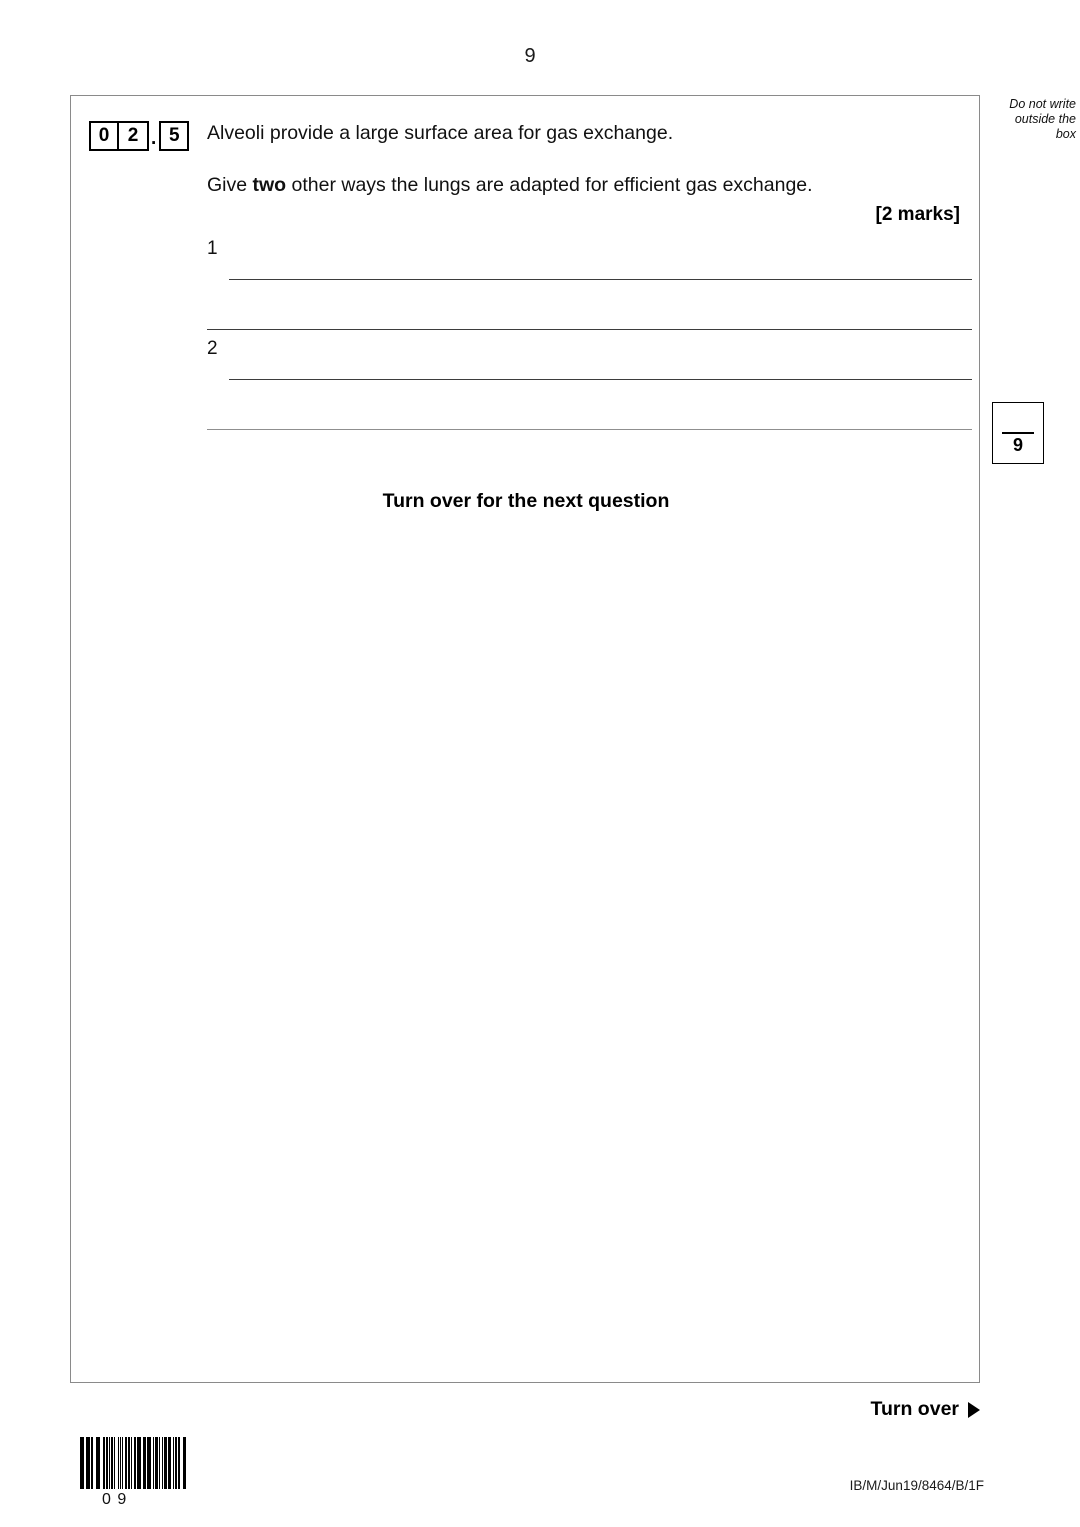 This screenshot has height=1527, width=1080. What do you see at coordinates (589, 413) in the screenshot?
I see `answer-row-2-continued` at bounding box center [589, 413].